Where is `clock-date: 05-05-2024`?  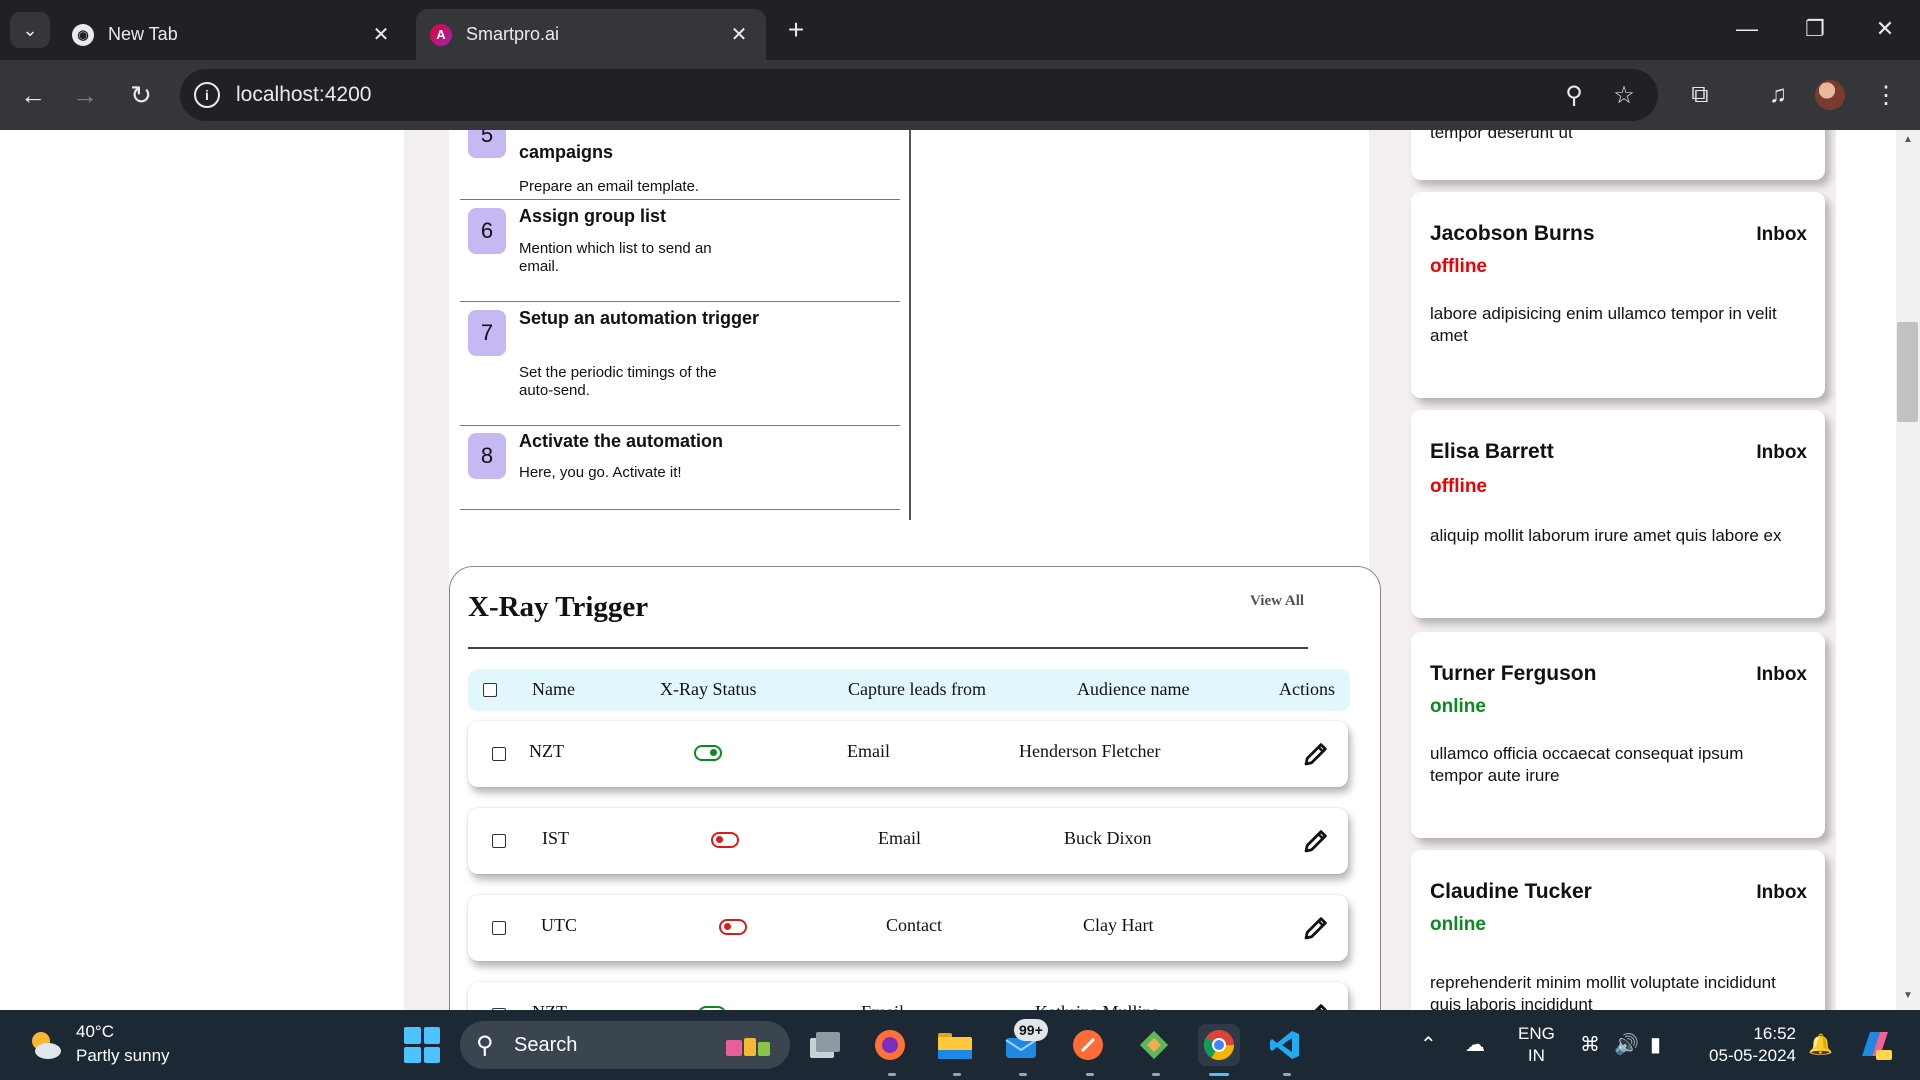
clock-date: 05-05-2024 is located at coordinates (1752, 1055).